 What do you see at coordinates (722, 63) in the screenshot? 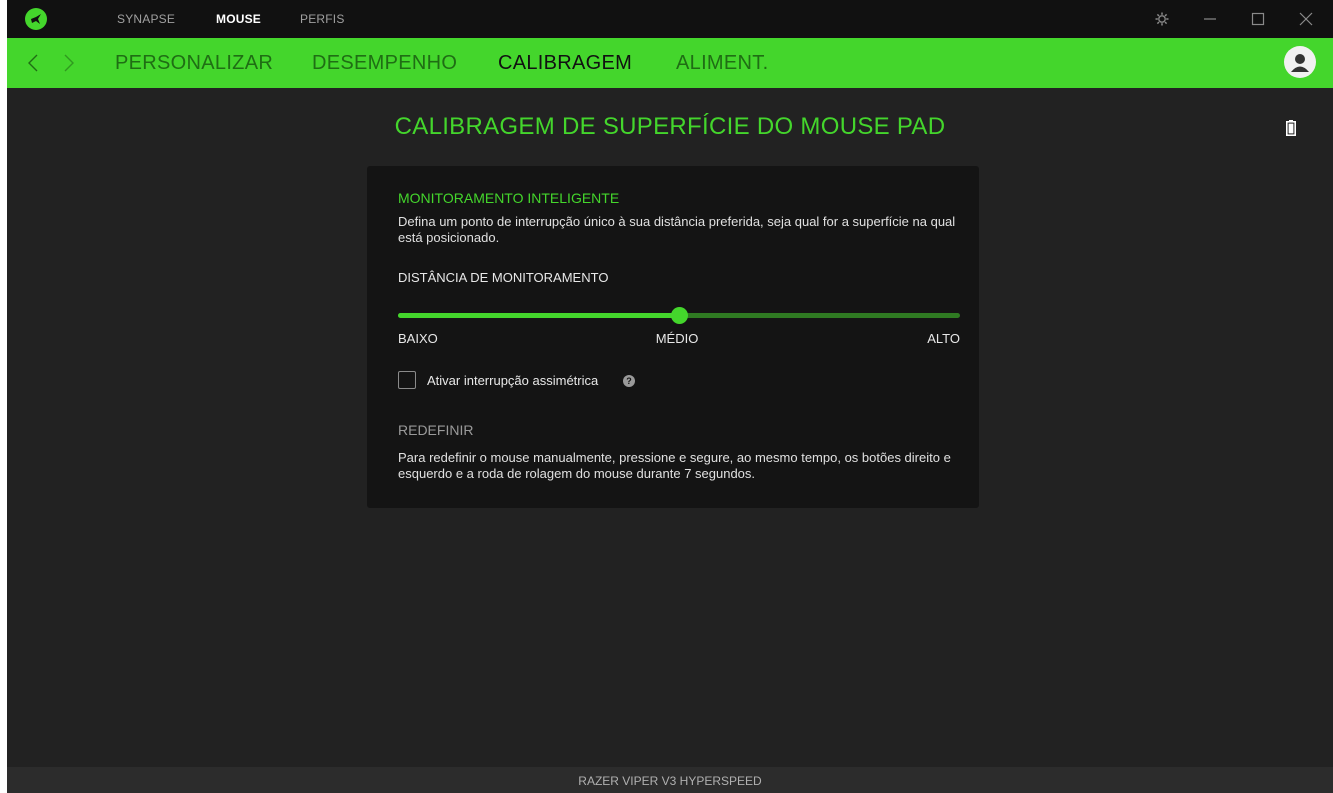
I see `tab-aliment: ALIMENT.` at bounding box center [722, 63].